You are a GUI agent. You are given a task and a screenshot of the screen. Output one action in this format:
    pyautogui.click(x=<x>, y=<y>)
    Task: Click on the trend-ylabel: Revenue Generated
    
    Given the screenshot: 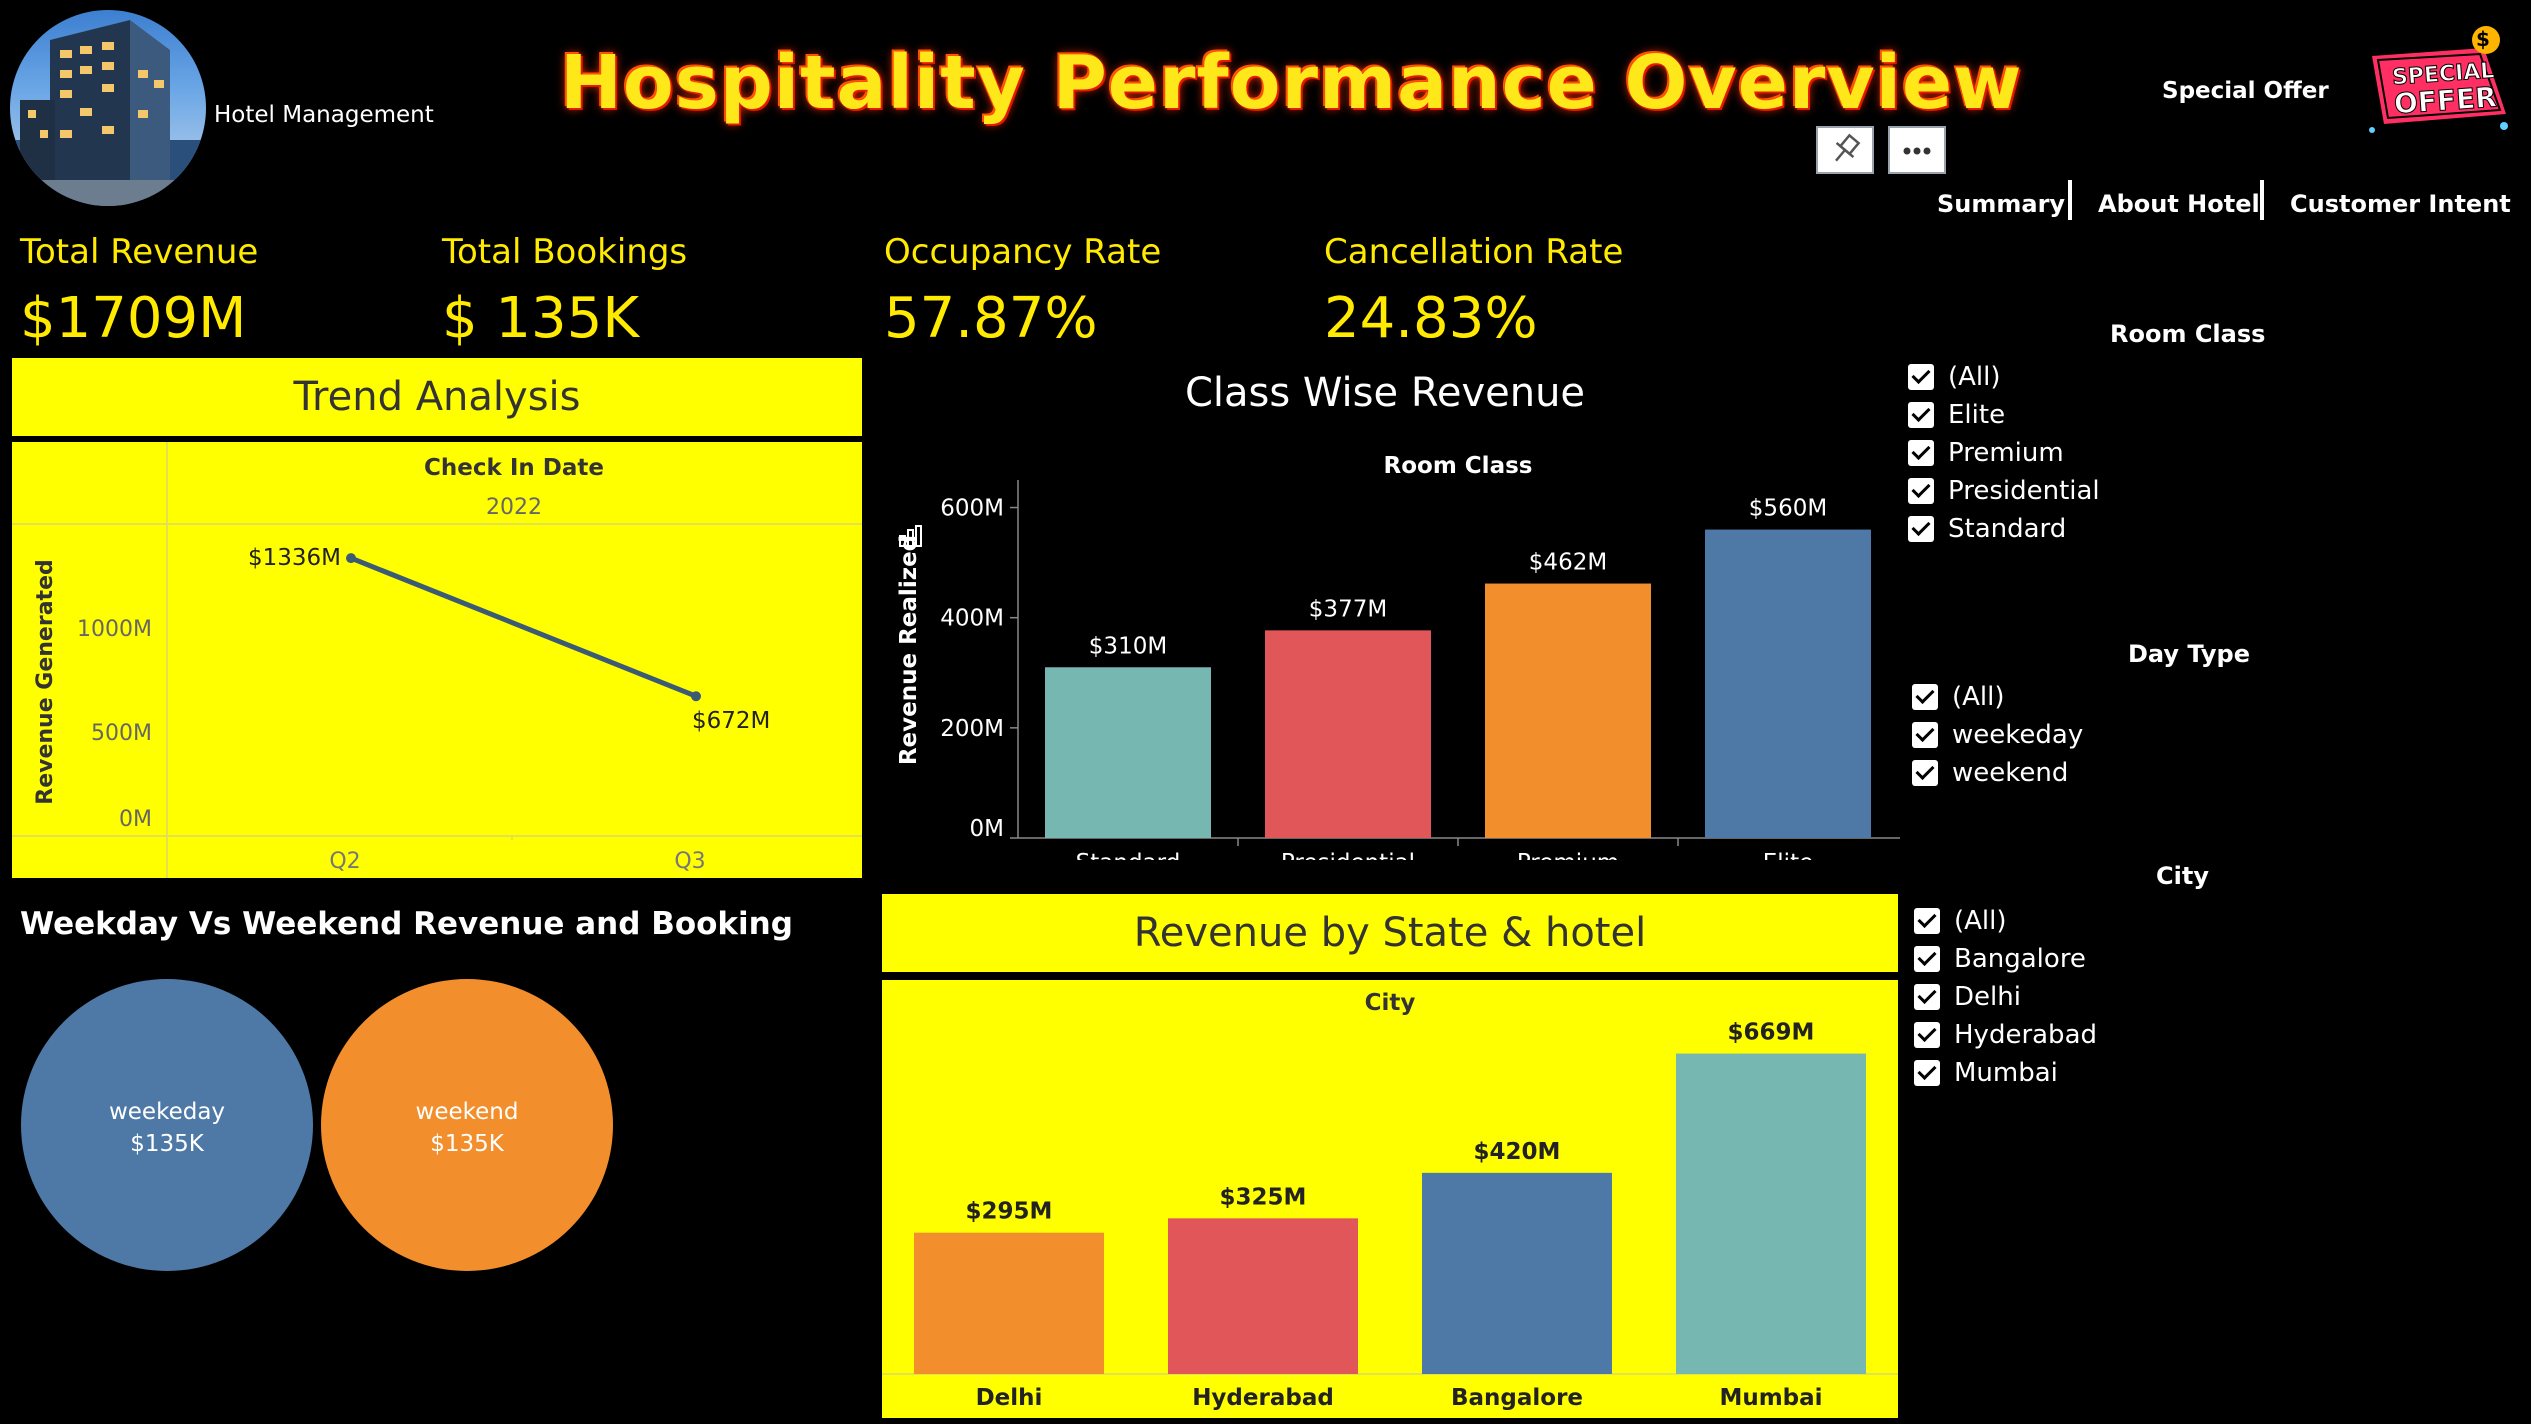 What is the action you would take?
    pyautogui.click(x=45, y=681)
    